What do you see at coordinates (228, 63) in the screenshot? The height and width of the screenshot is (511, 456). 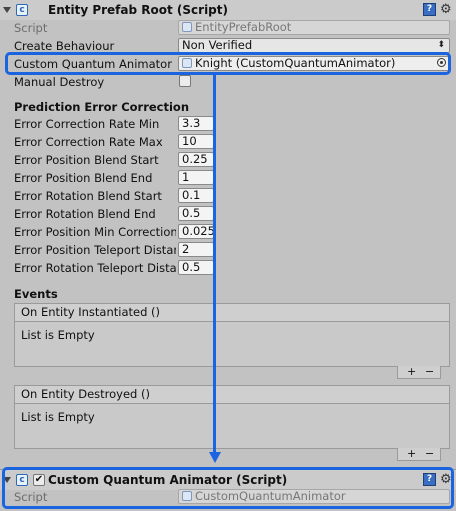 I see `highlight-box-animator-field` at bounding box center [228, 63].